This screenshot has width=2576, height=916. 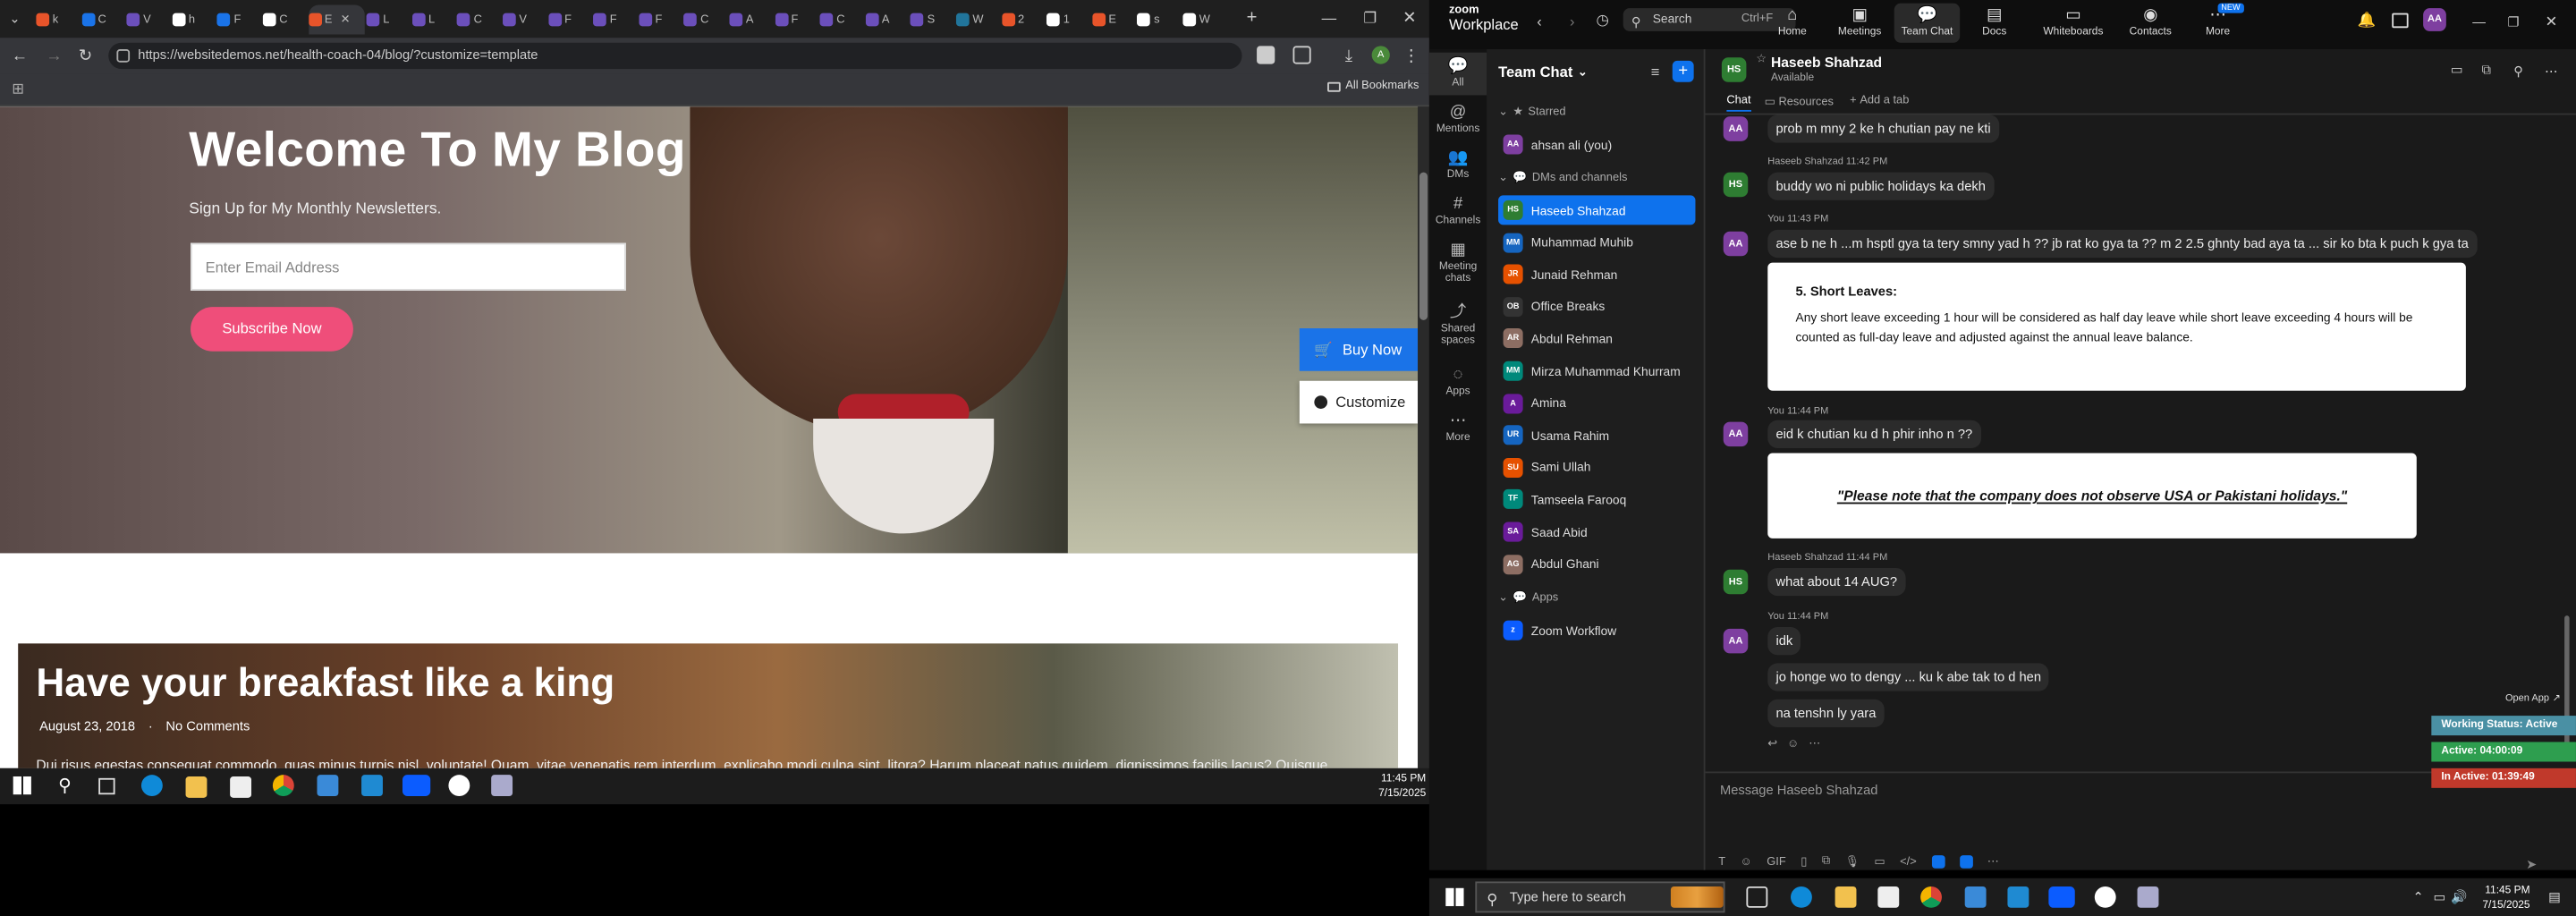 I want to click on nav-team-chat: 💬 Team Chat, so click(x=1927, y=23).